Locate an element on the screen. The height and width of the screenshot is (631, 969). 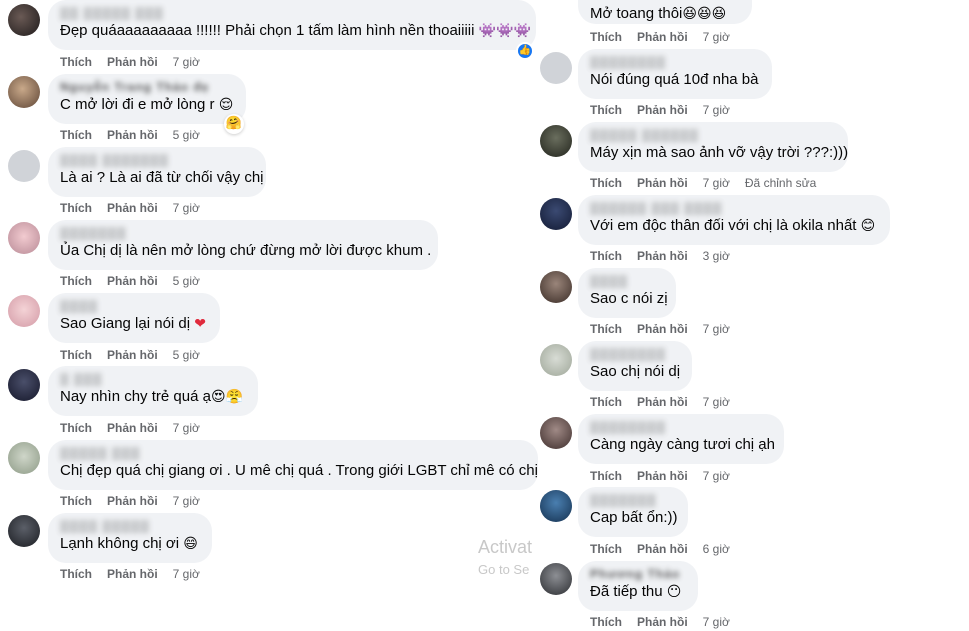
commenter-name: ▒▒ ▒▒▒▒▒ ▒▒▒ is located at coordinates (292, 13).